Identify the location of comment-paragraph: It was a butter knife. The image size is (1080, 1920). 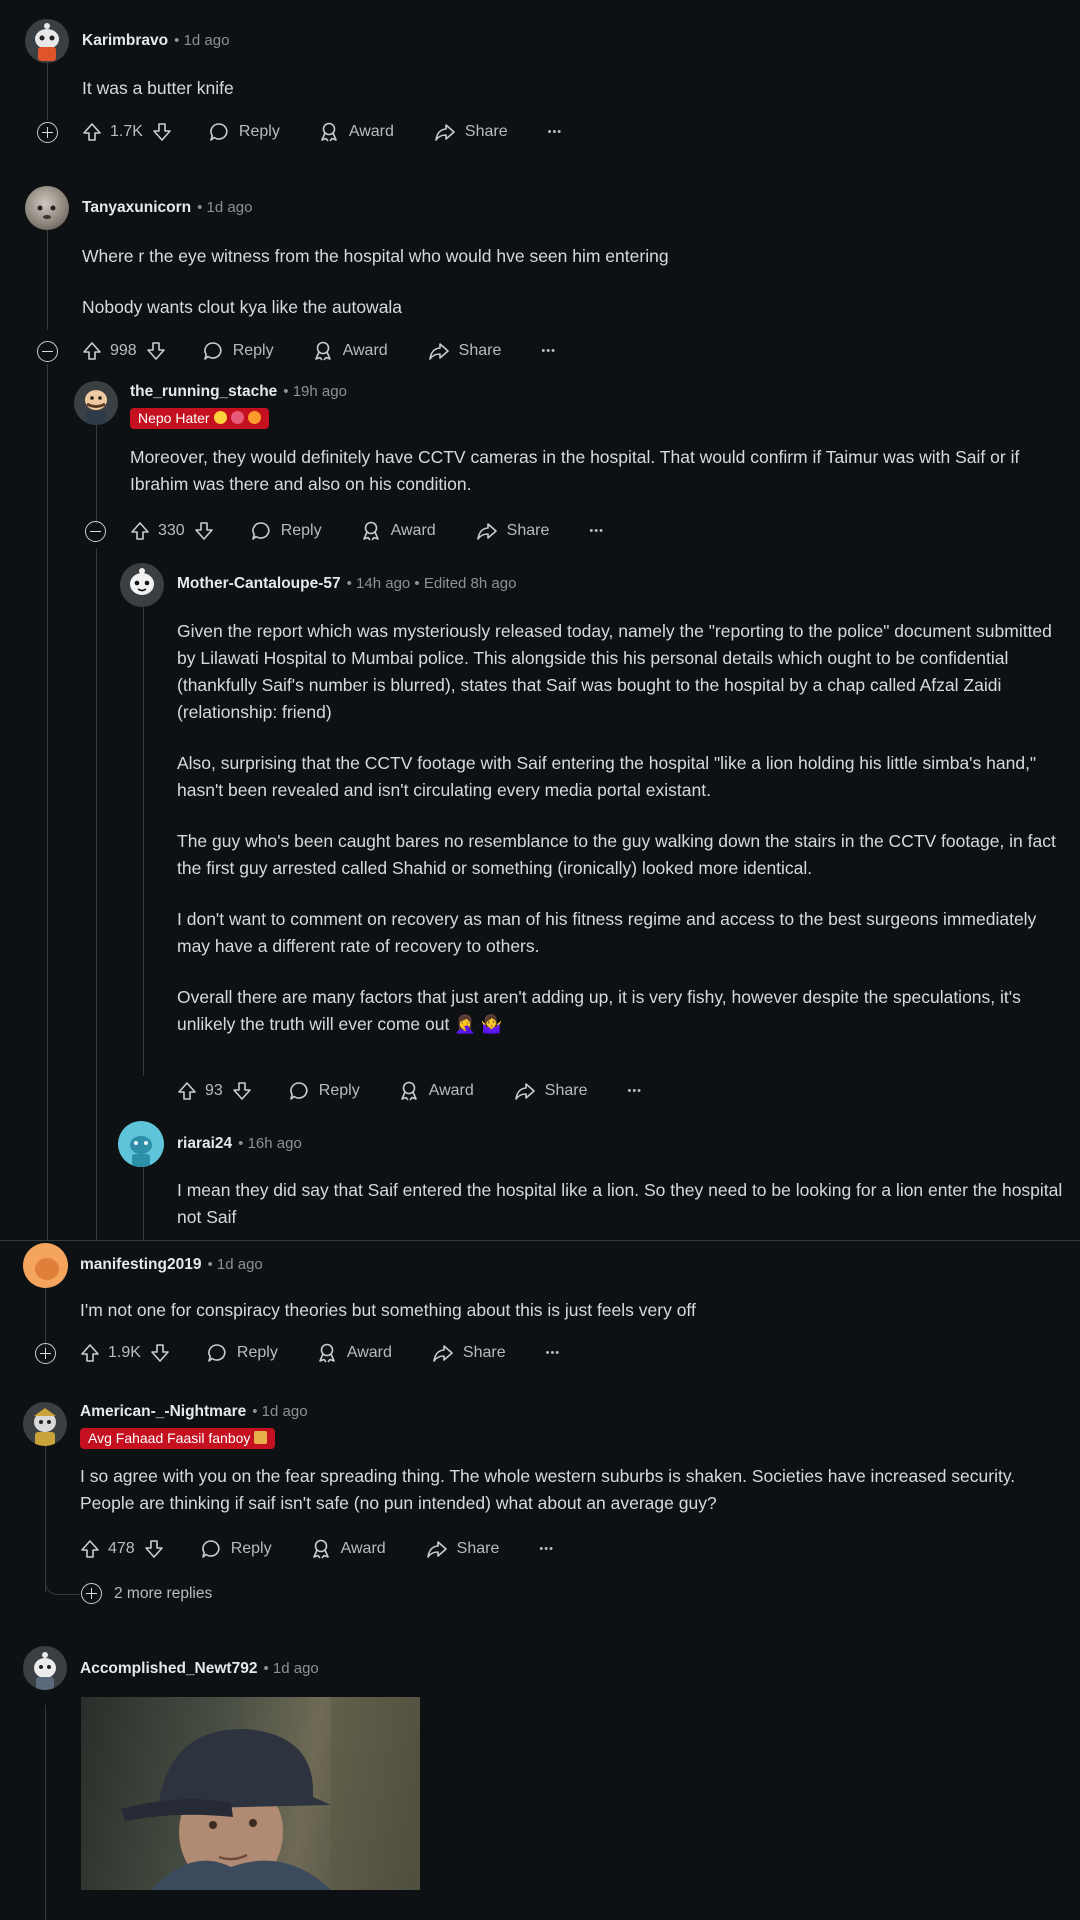
(158, 88).